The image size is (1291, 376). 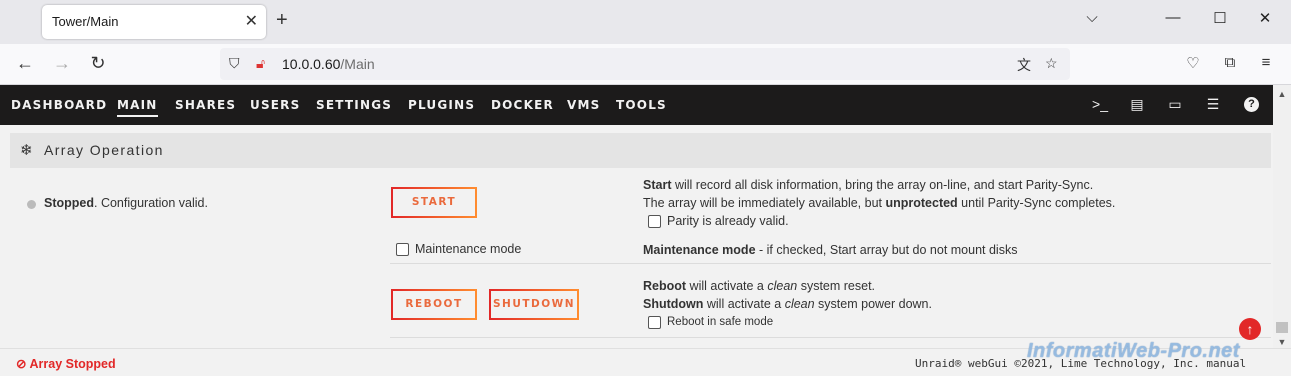 I want to click on terminal-icon: >_, so click(x=1100, y=104).